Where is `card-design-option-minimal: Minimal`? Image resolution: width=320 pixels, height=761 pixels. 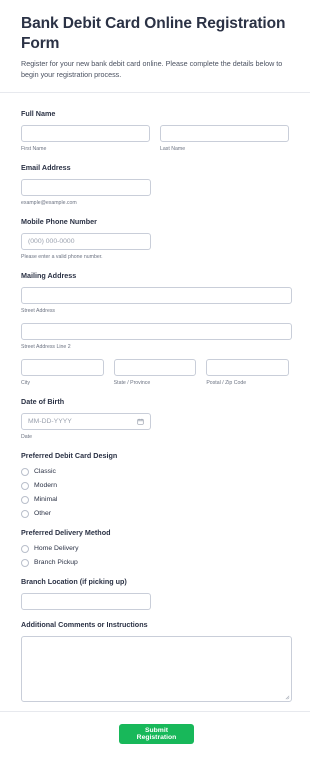
card-design-option-minimal: Minimal is located at coordinates (155, 499).